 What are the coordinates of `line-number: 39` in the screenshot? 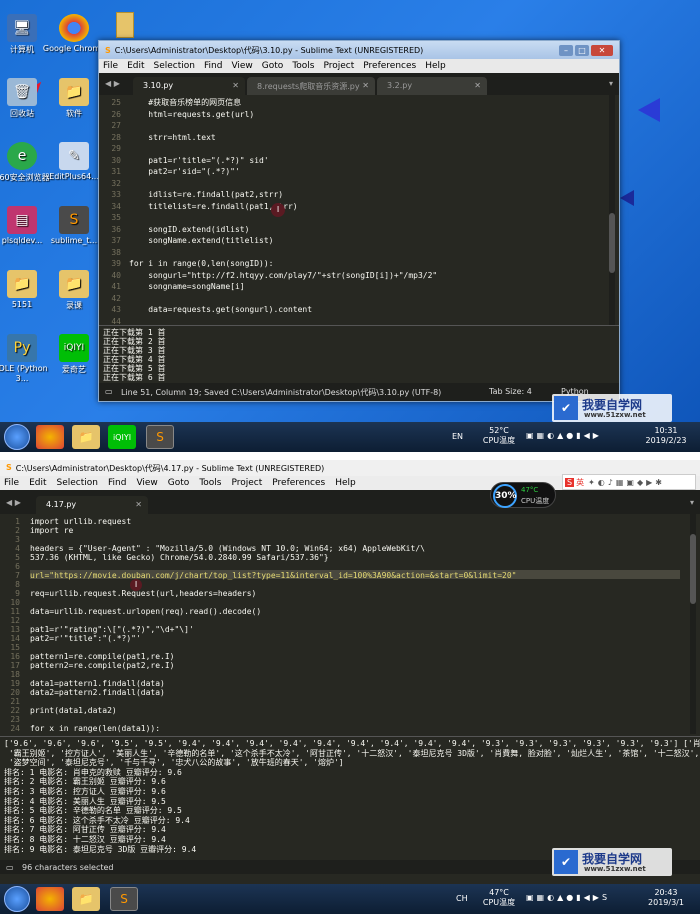 It's located at (116, 263).